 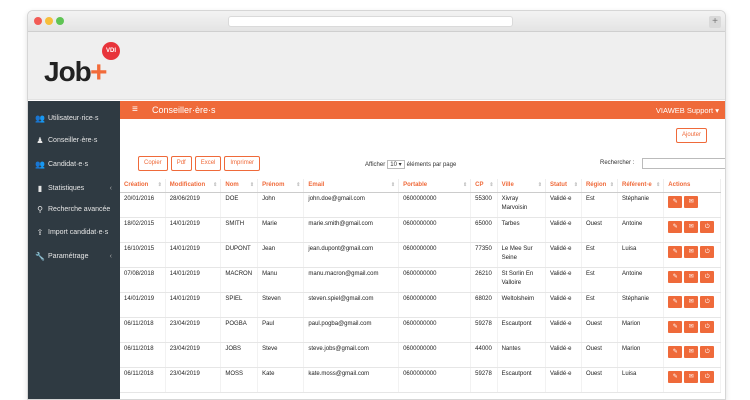 I want to click on column-header: Ville ⇕, so click(x=521, y=186).